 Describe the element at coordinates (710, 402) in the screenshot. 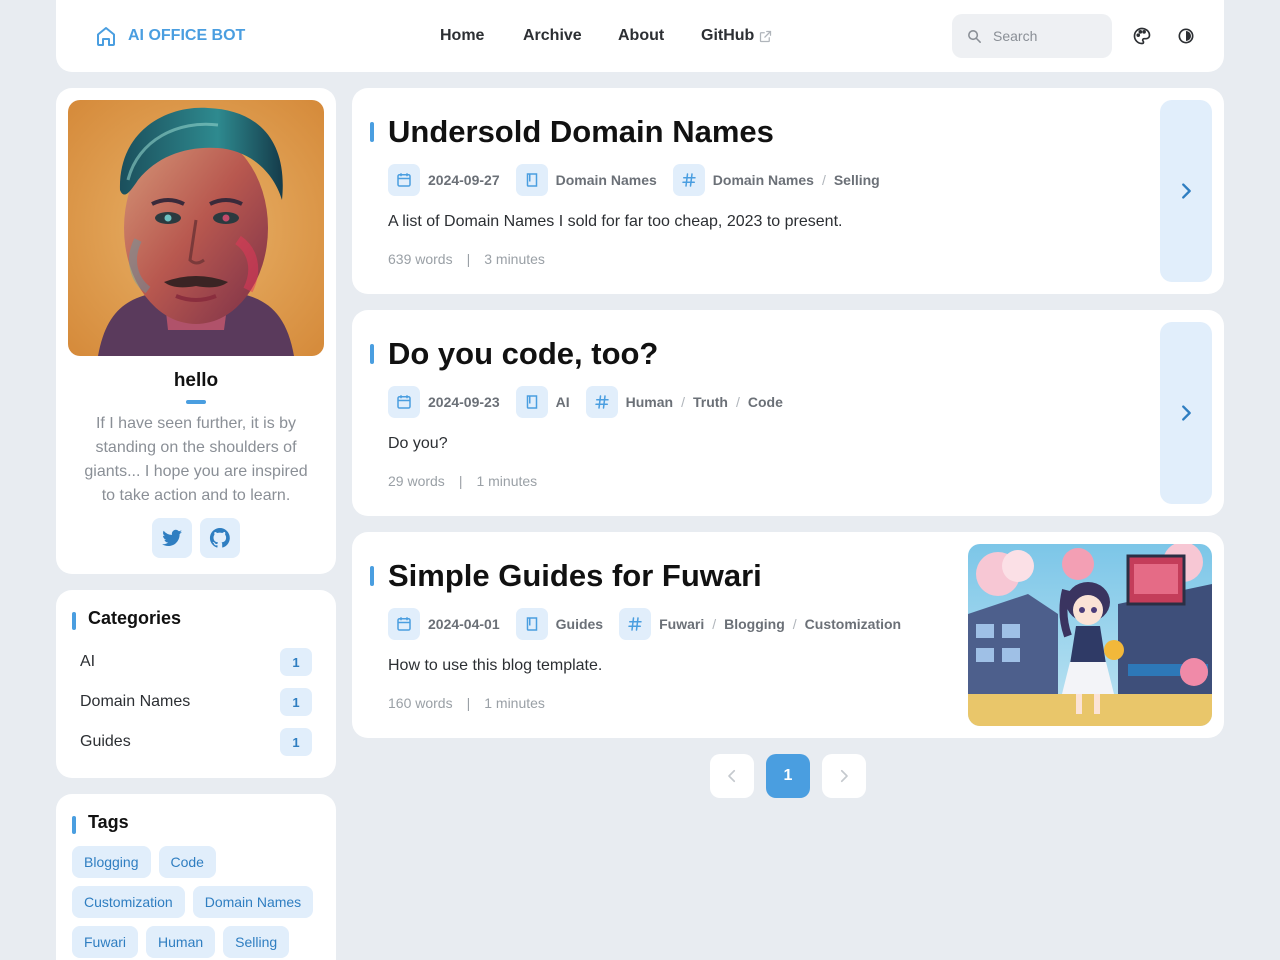

I see `post-tag: Truth` at that location.